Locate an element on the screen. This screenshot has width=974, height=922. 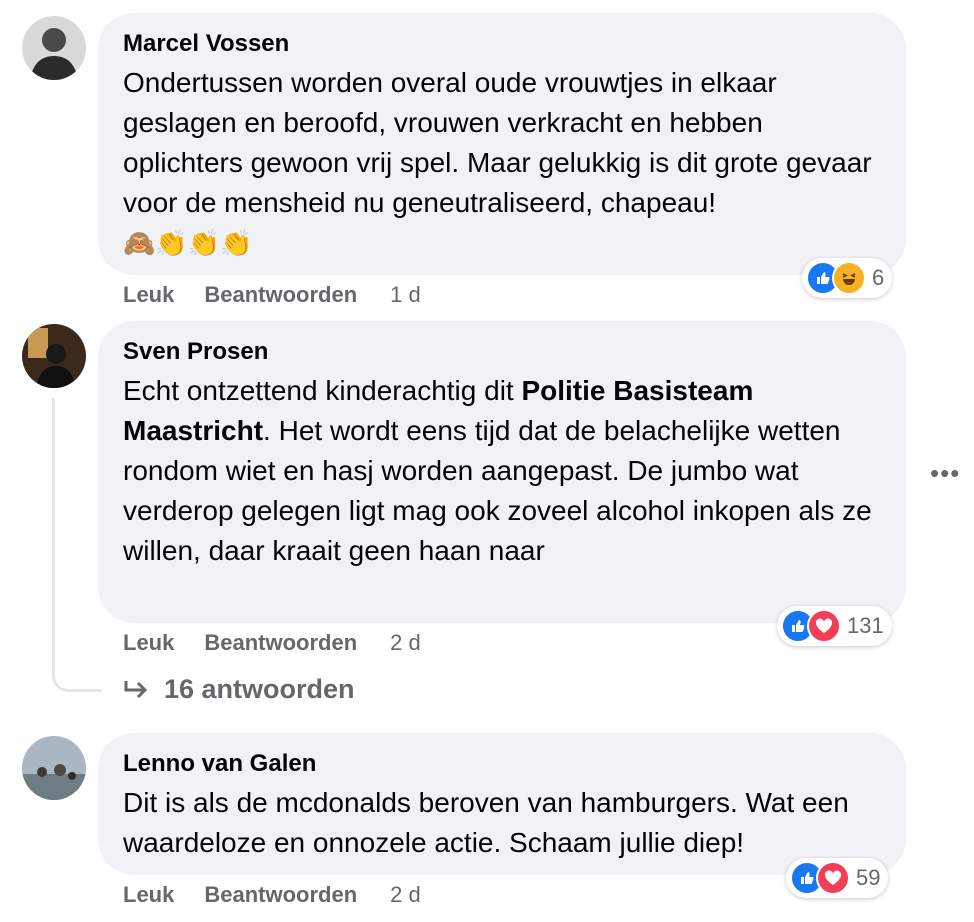
reaction-summary: 6 is located at coordinates (847, 278).